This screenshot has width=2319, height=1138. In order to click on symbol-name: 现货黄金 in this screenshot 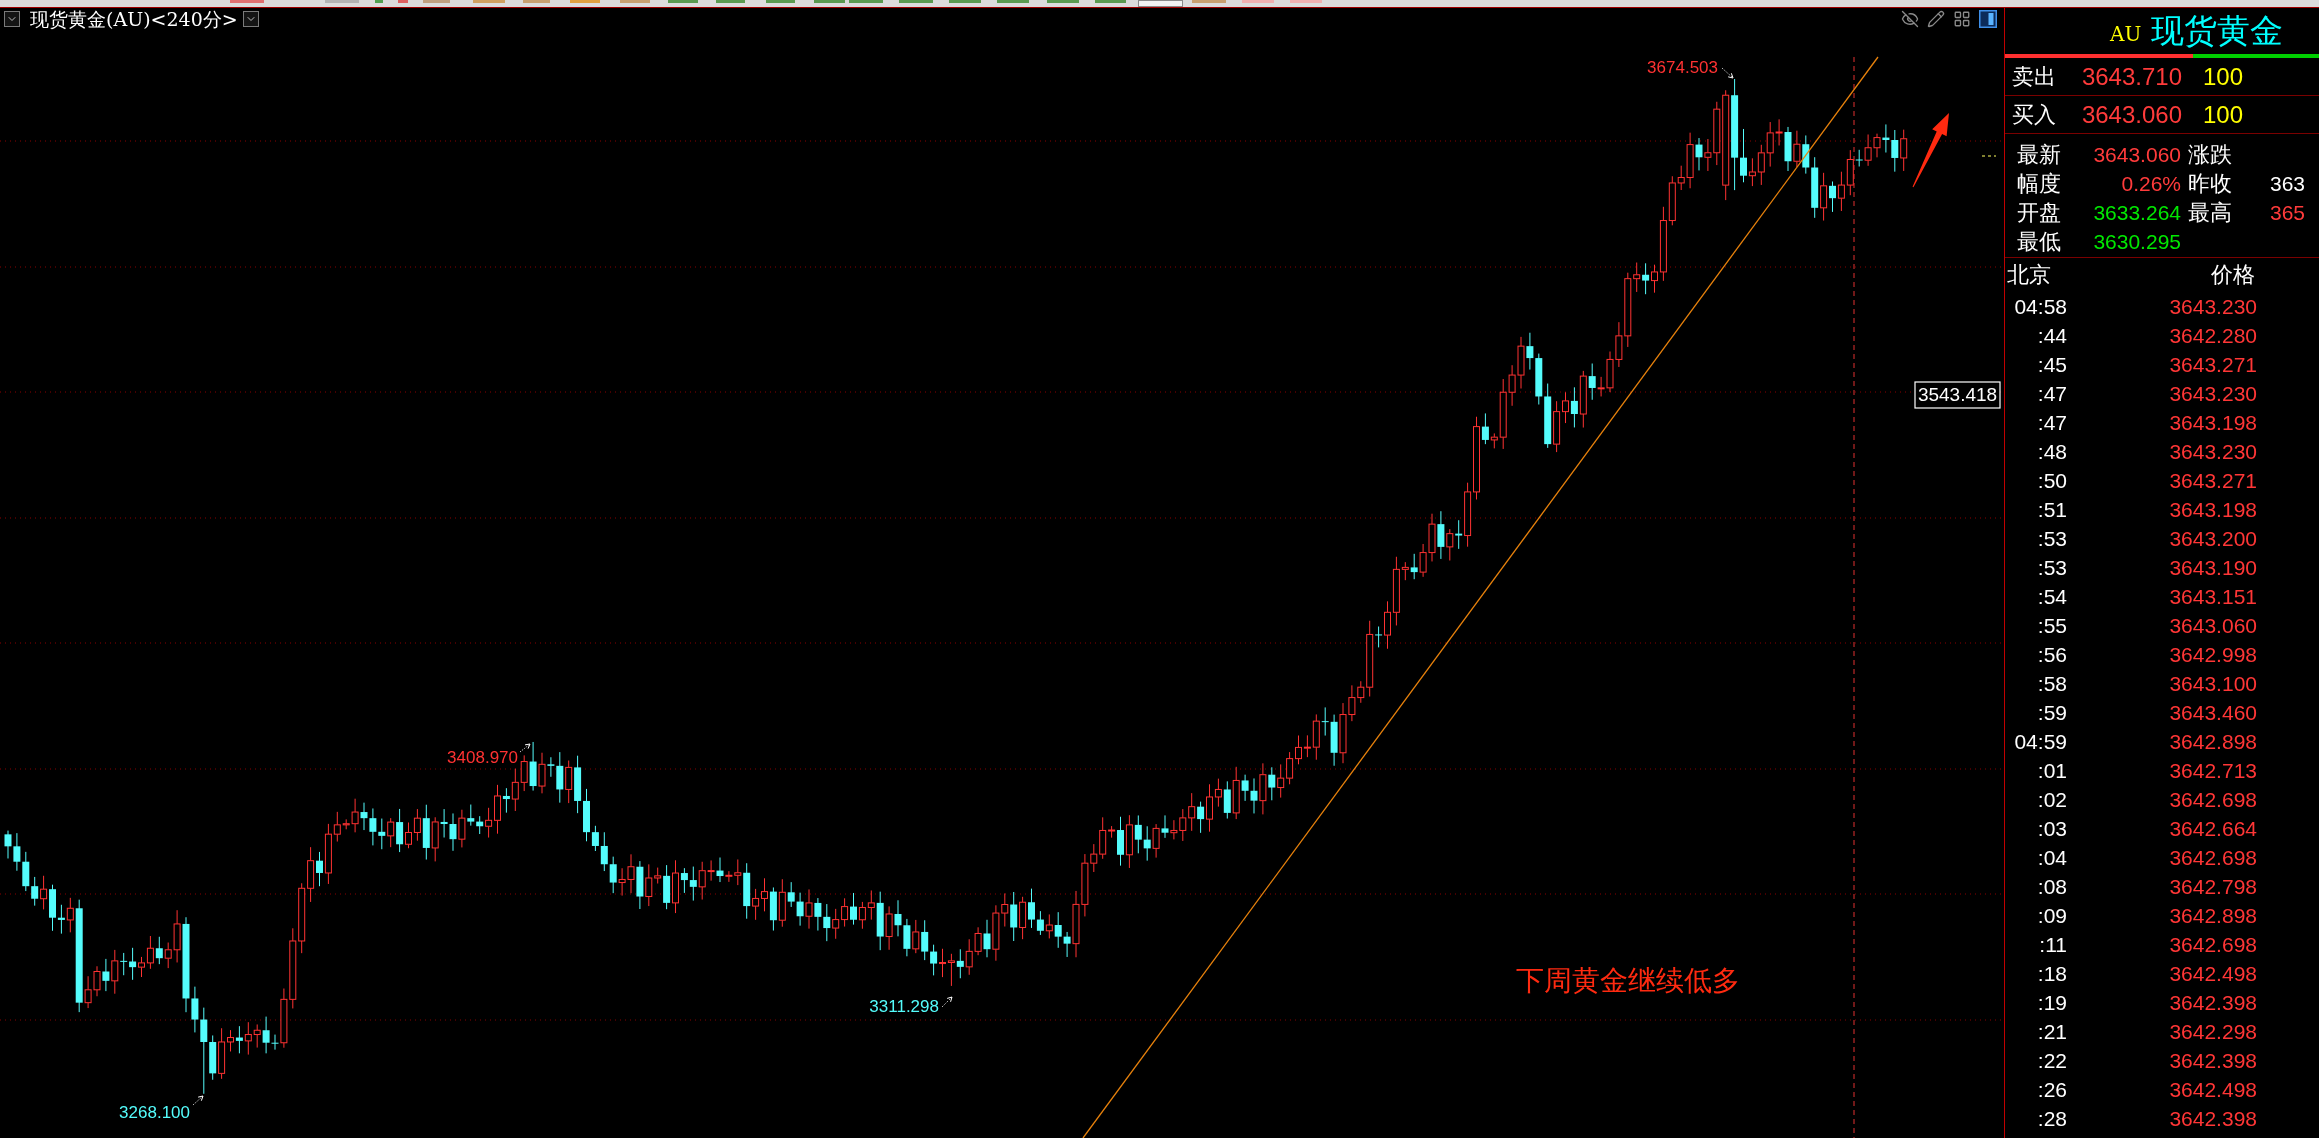, I will do `click(2217, 31)`.